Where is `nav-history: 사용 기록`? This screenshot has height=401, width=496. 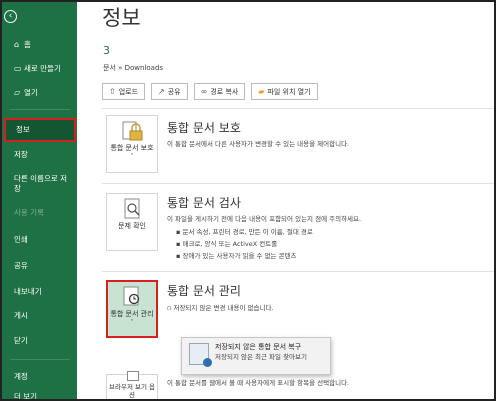 nav-history: 사용 기록 is located at coordinates (29, 212).